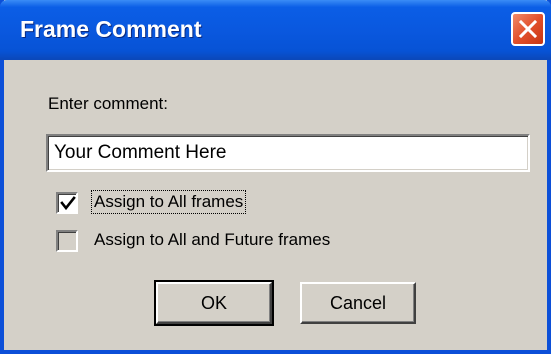  I want to click on close-button, so click(528, 29).